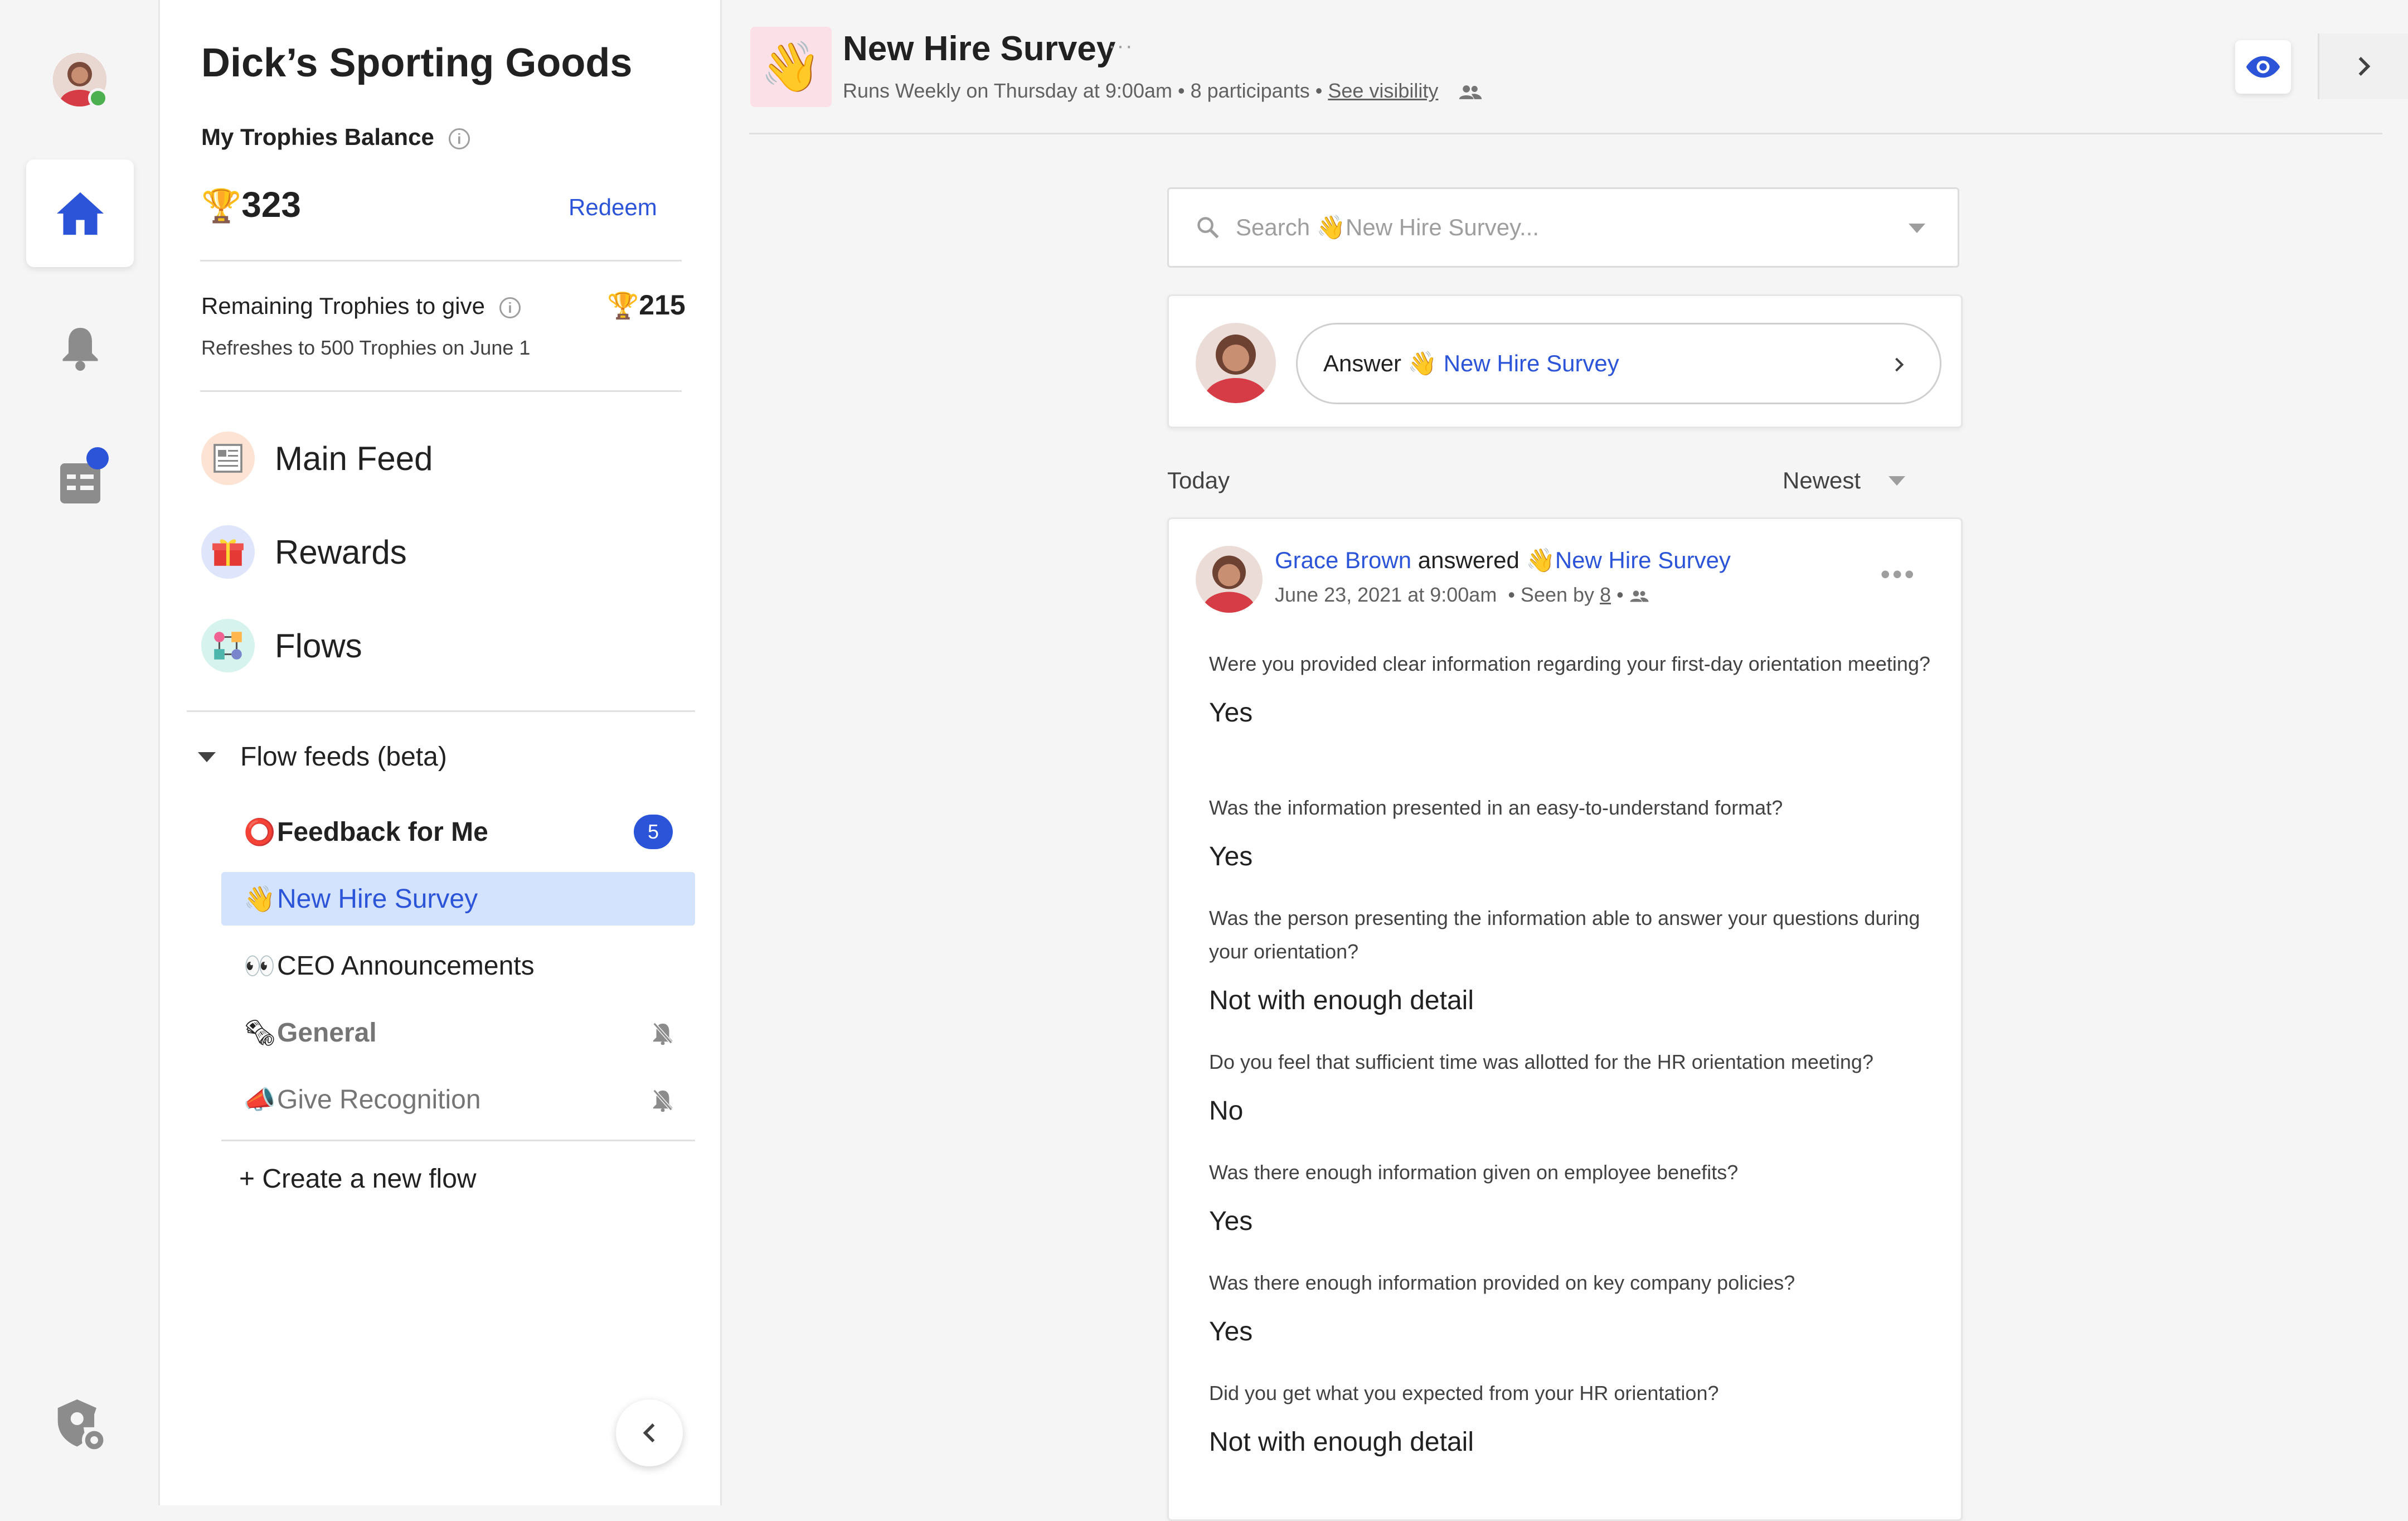 This screenshot has width=2408, height=1521. I want to click on answer: Not with enough detail, so click(1341, 1000).